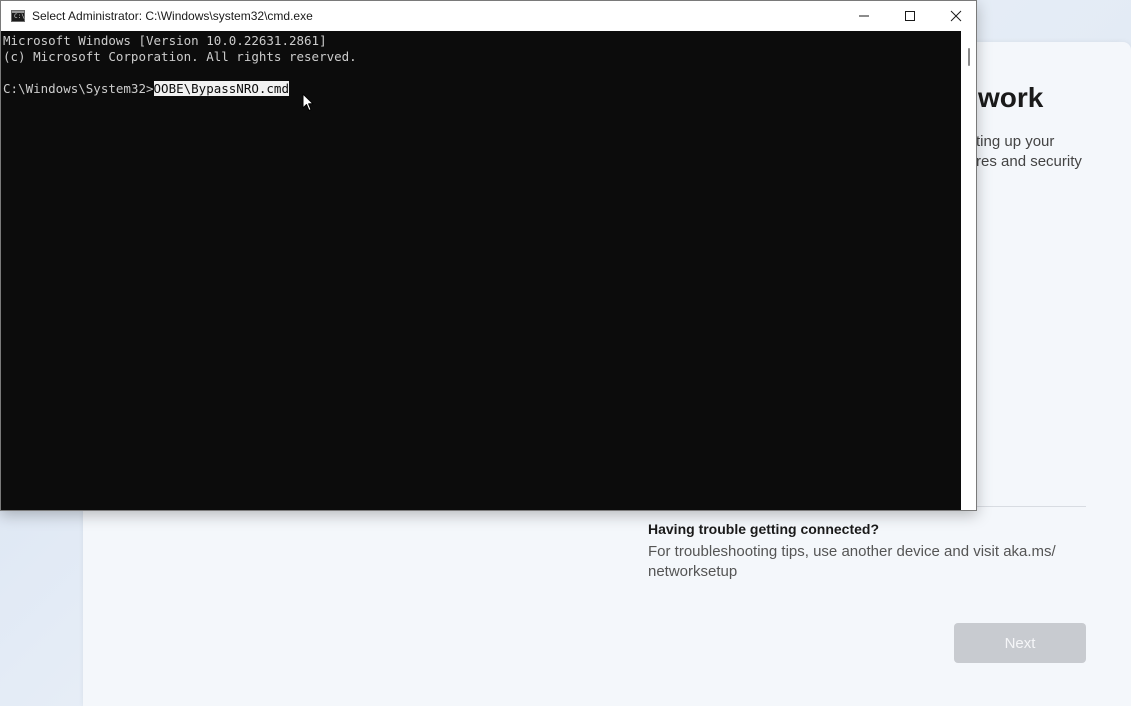 The image size is (1131, 706). Describe the element at coordinates (221, 88) in the screenshot. I see `selected-command-text: OOBE\BypassNRO.cmd` at that location.